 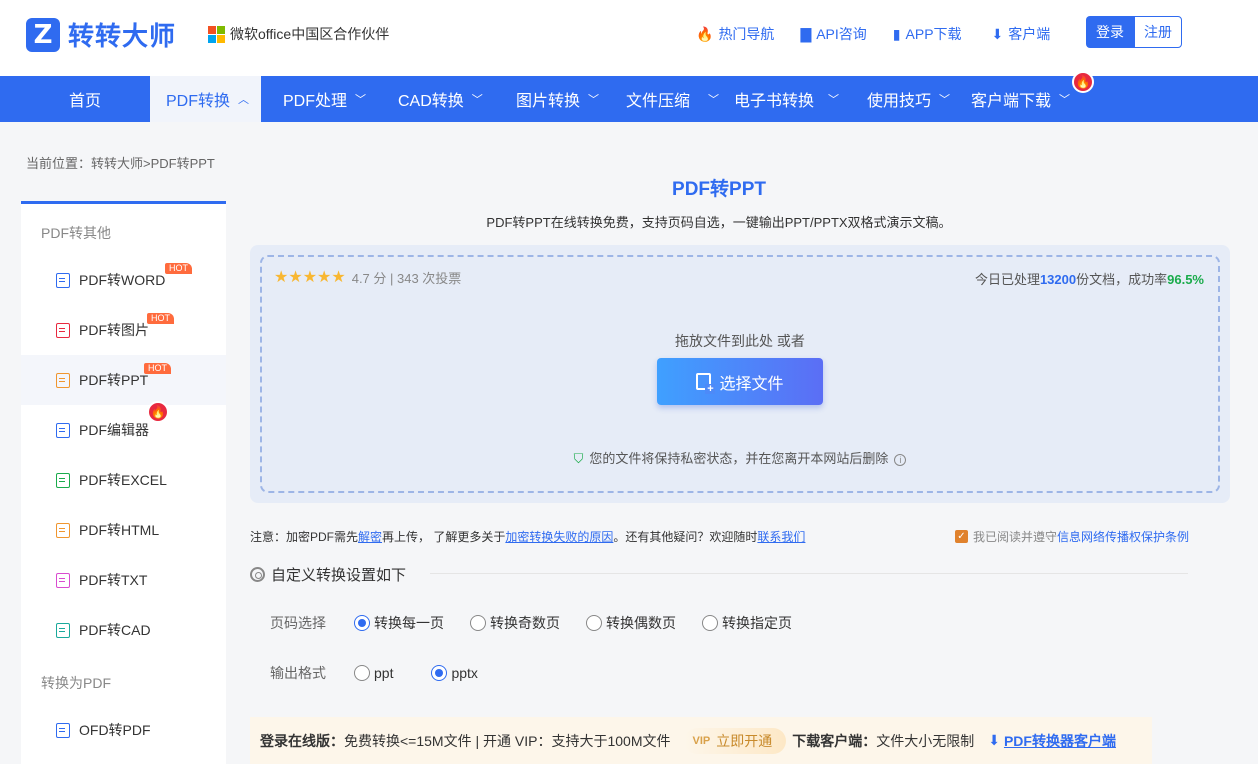 What do you see at coordinates (123, 428) in the screenshot?
I see `sidebar-item-pdf-editor: PDF编辑器 🔥` at bounding box center [123, 428].